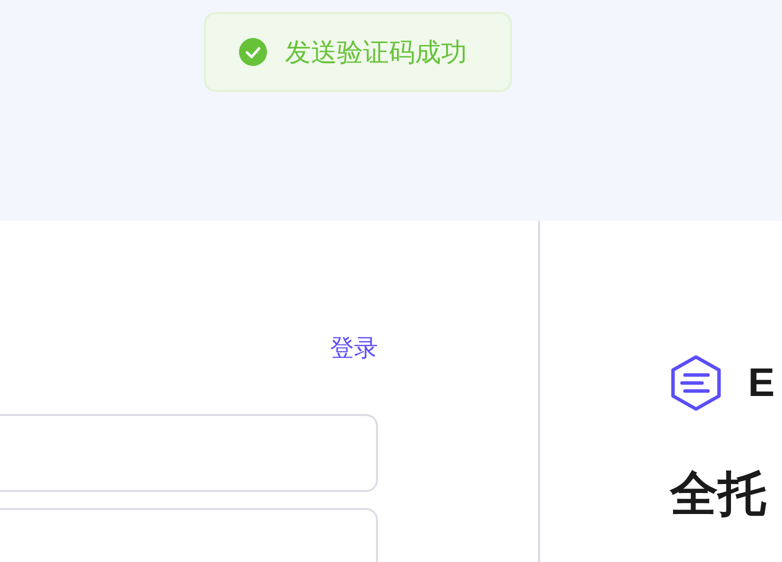  I want to click on check-circle-icon, so click(253, 52).